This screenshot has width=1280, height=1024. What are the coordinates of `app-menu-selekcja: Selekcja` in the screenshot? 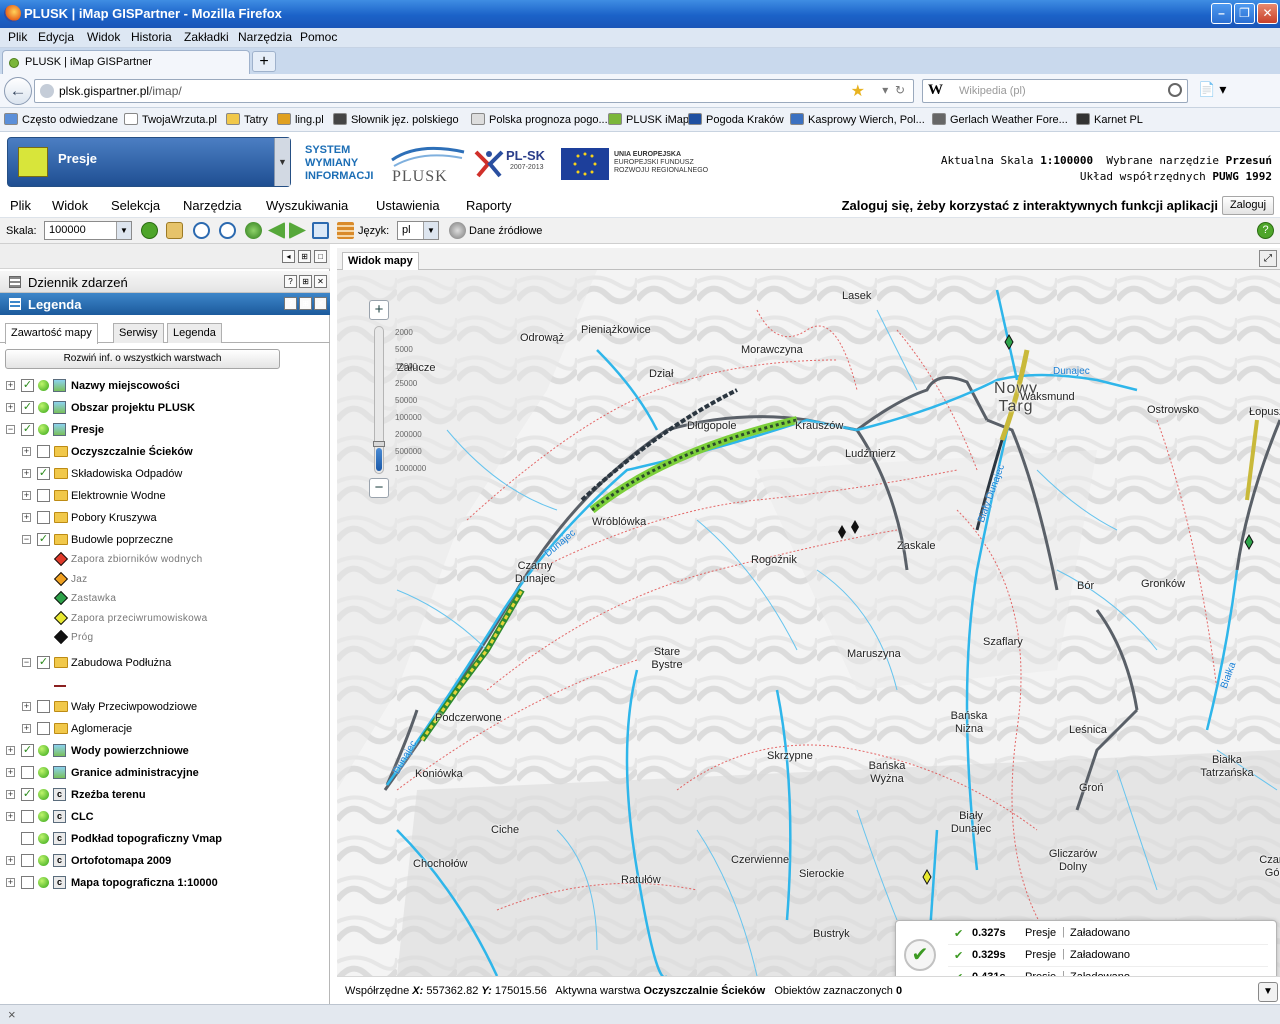 It's located at (135, 205).